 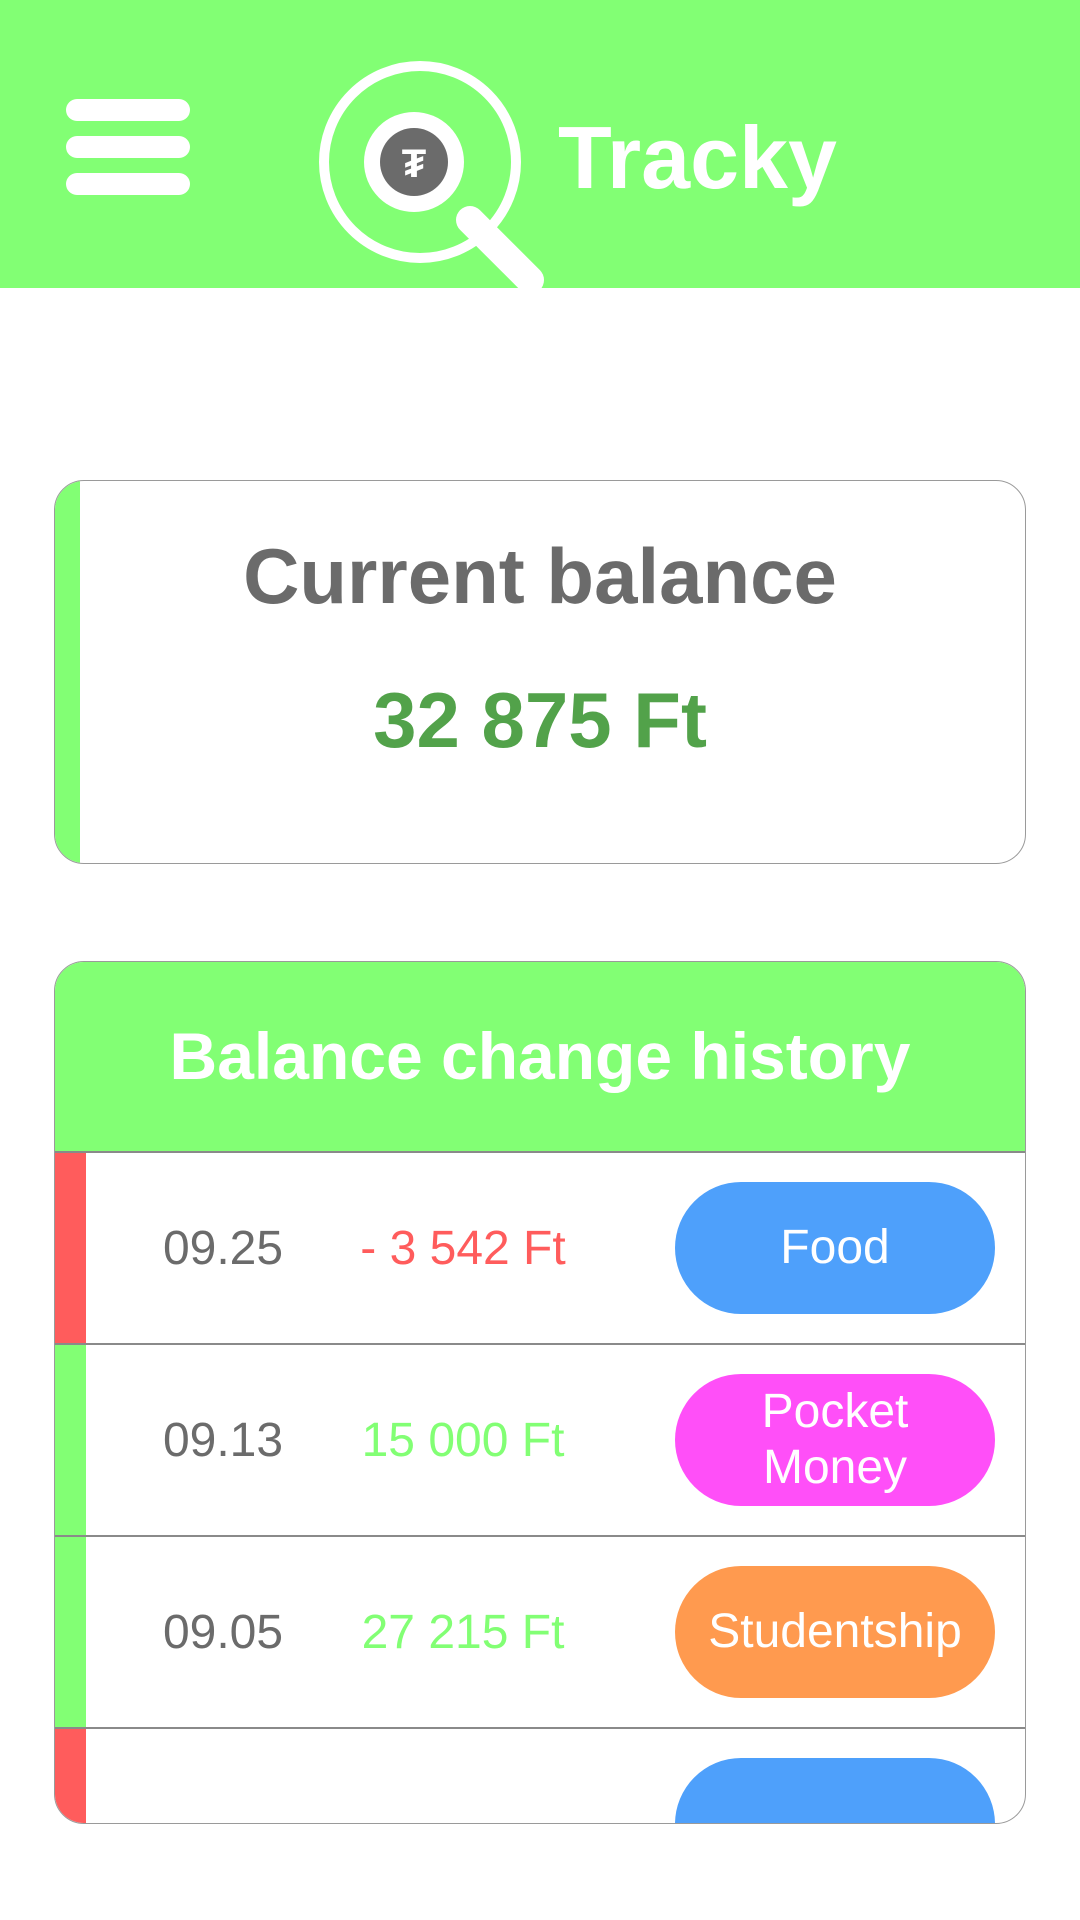 I want to click on menu-button, so click(x=128, y=147).